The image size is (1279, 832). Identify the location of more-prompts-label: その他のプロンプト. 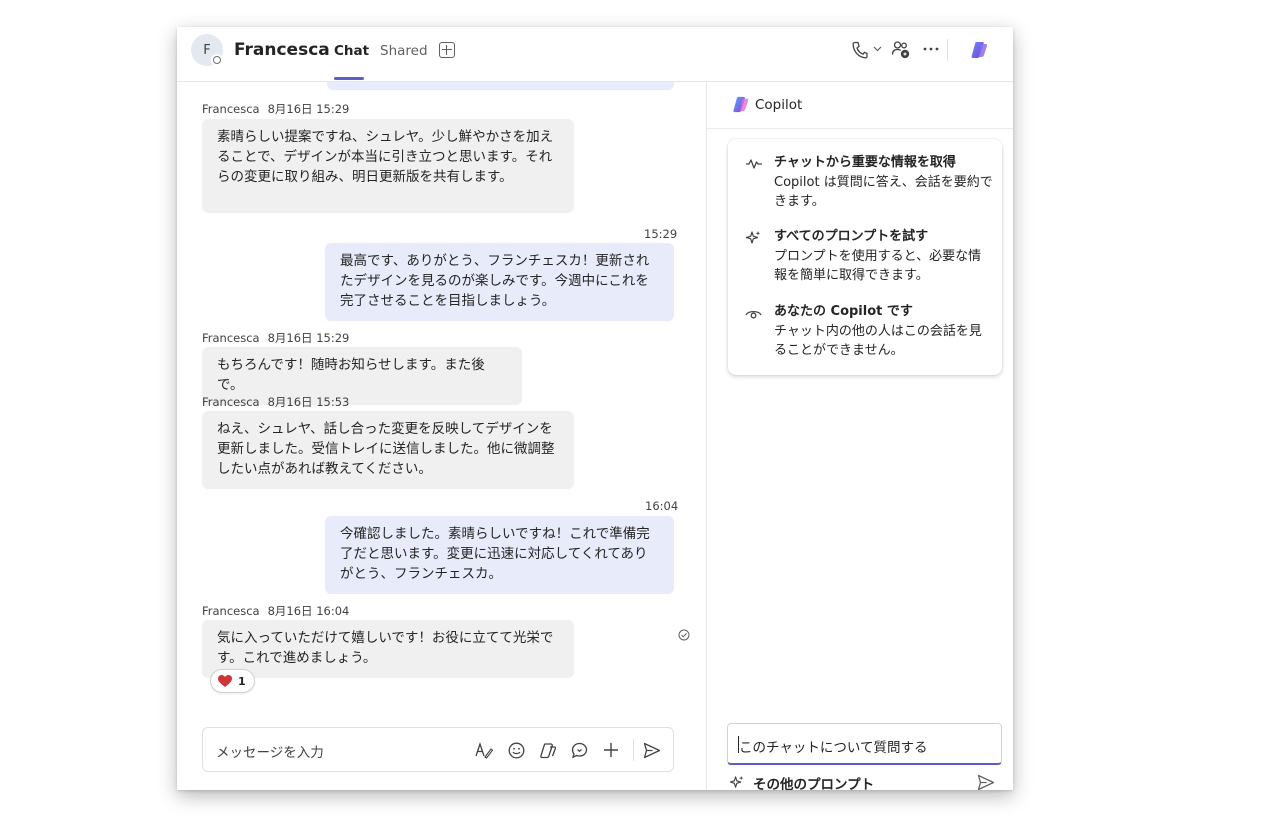
(814, 783).